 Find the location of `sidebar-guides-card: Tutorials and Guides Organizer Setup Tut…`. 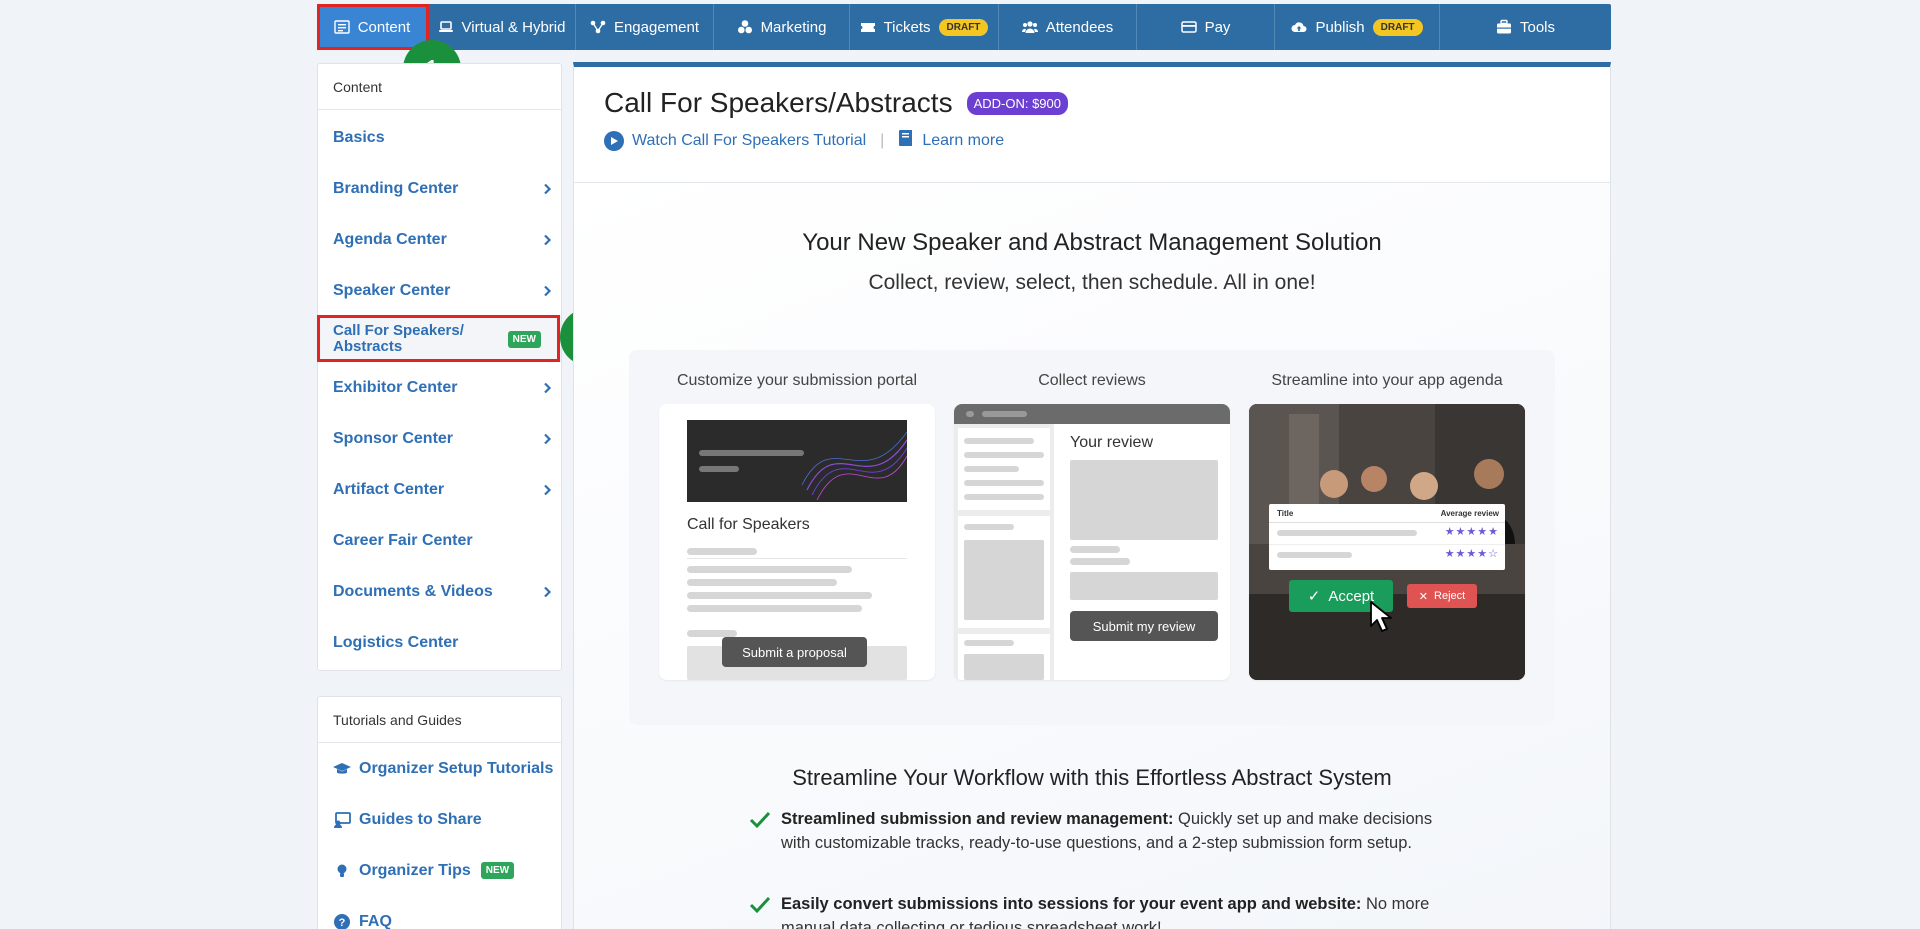

sidebar-guides-card: Tutorials and Guides Organizer Setup Tut… is located at coordinates (439, 812).